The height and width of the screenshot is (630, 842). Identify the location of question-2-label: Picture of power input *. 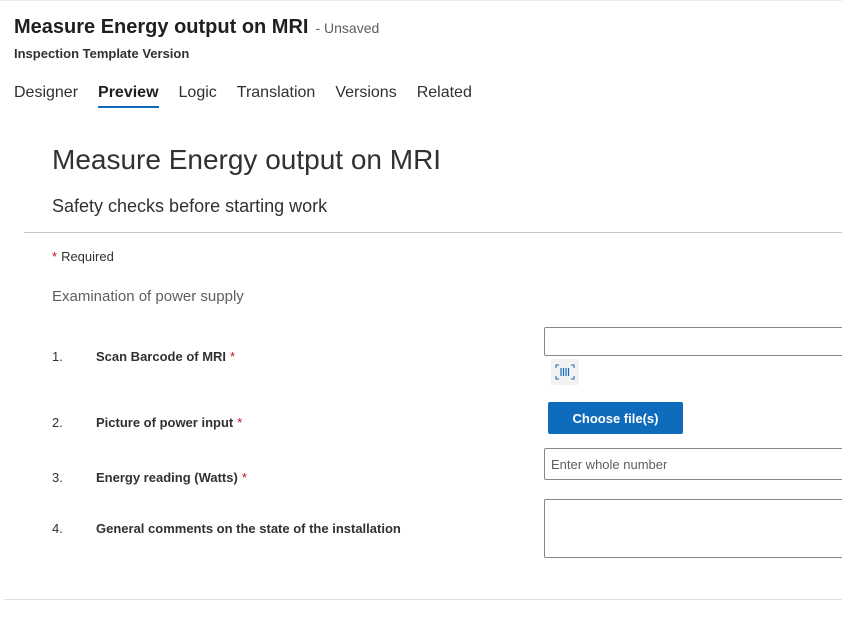
(169, 422).